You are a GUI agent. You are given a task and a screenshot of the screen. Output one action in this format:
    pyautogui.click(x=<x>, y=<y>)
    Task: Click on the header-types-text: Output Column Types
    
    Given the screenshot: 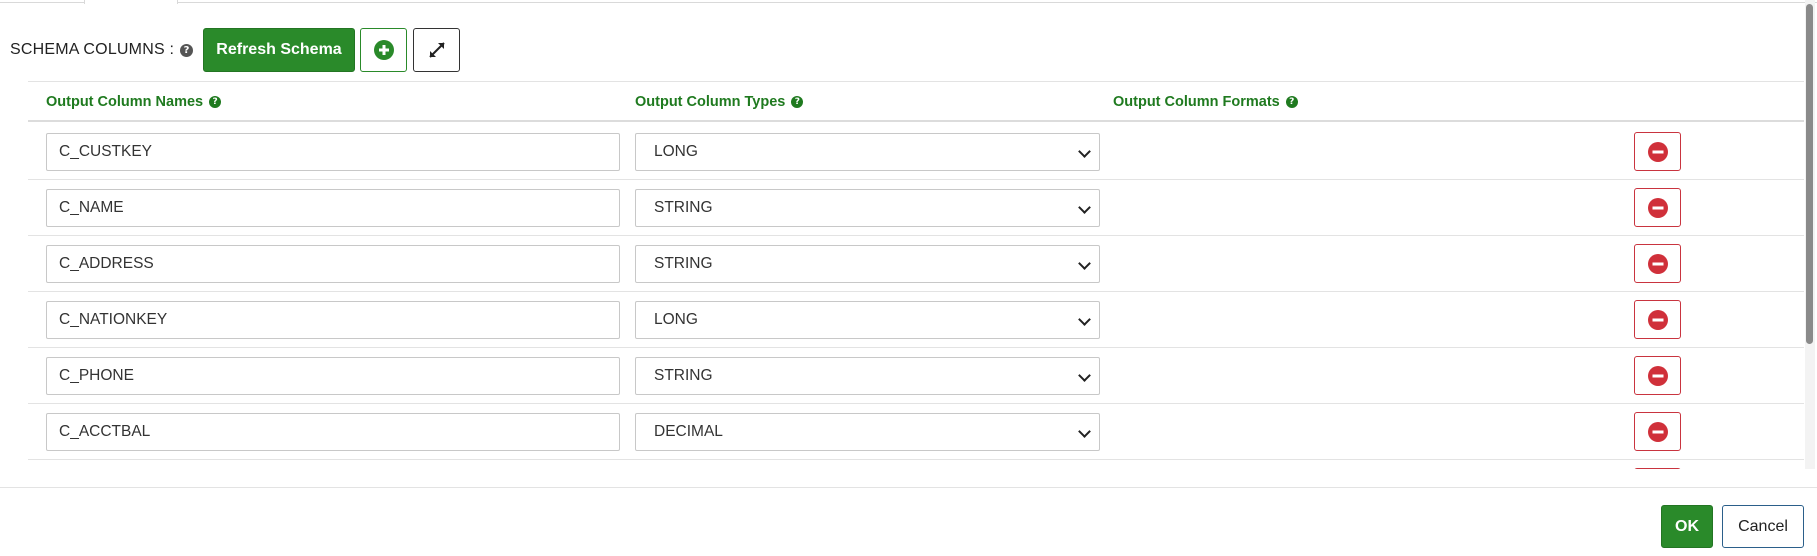 What is the action you would take?
    pyautogui.click(x=710, y=102)
    